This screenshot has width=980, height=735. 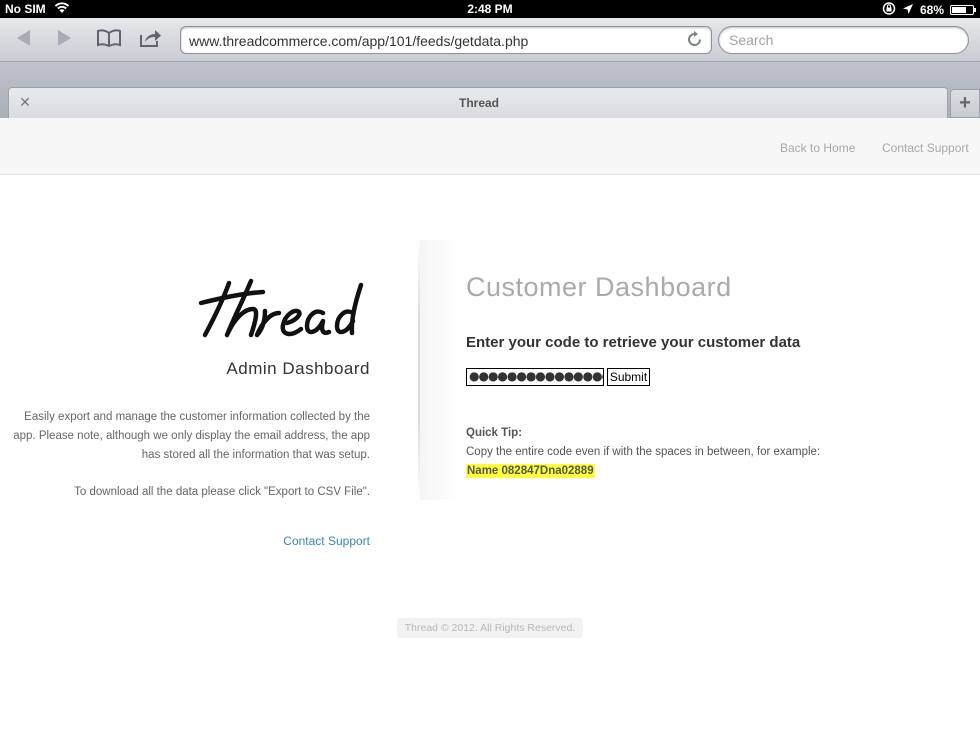 What do you see at coordinates (65, 40) in the screenshot?
I see `forward-arrow-icon` at bounding box center [65, 40].